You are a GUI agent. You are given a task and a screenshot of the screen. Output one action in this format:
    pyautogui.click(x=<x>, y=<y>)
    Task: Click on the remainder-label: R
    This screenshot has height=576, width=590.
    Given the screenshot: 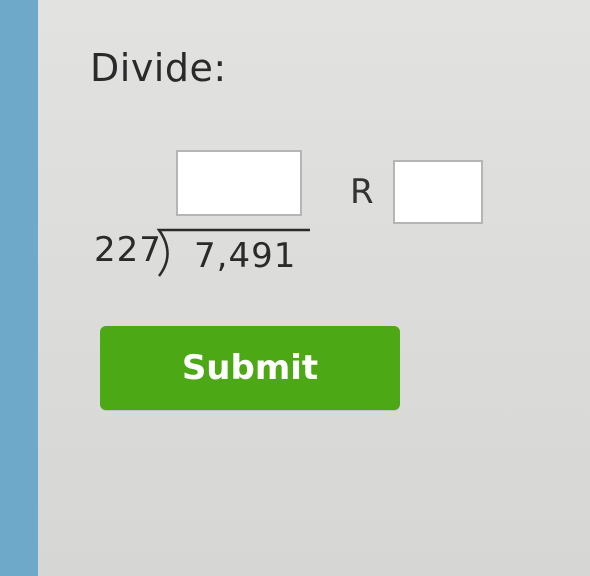 What is the action you would take?
    pyautogui.click(x=362, y=192)
    